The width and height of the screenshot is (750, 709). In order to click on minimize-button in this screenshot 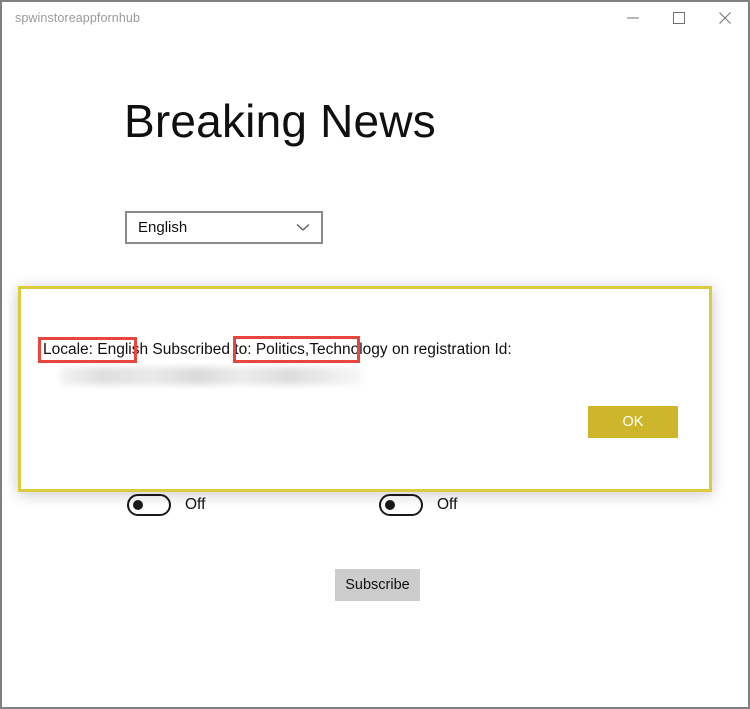, I will do `click(633, 18)`.